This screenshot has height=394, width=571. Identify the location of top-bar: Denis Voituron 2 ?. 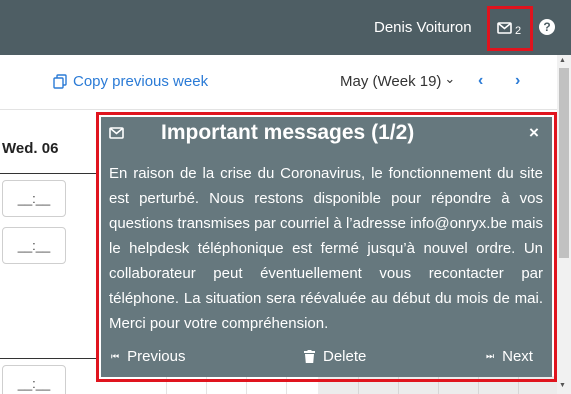
(285, 27).